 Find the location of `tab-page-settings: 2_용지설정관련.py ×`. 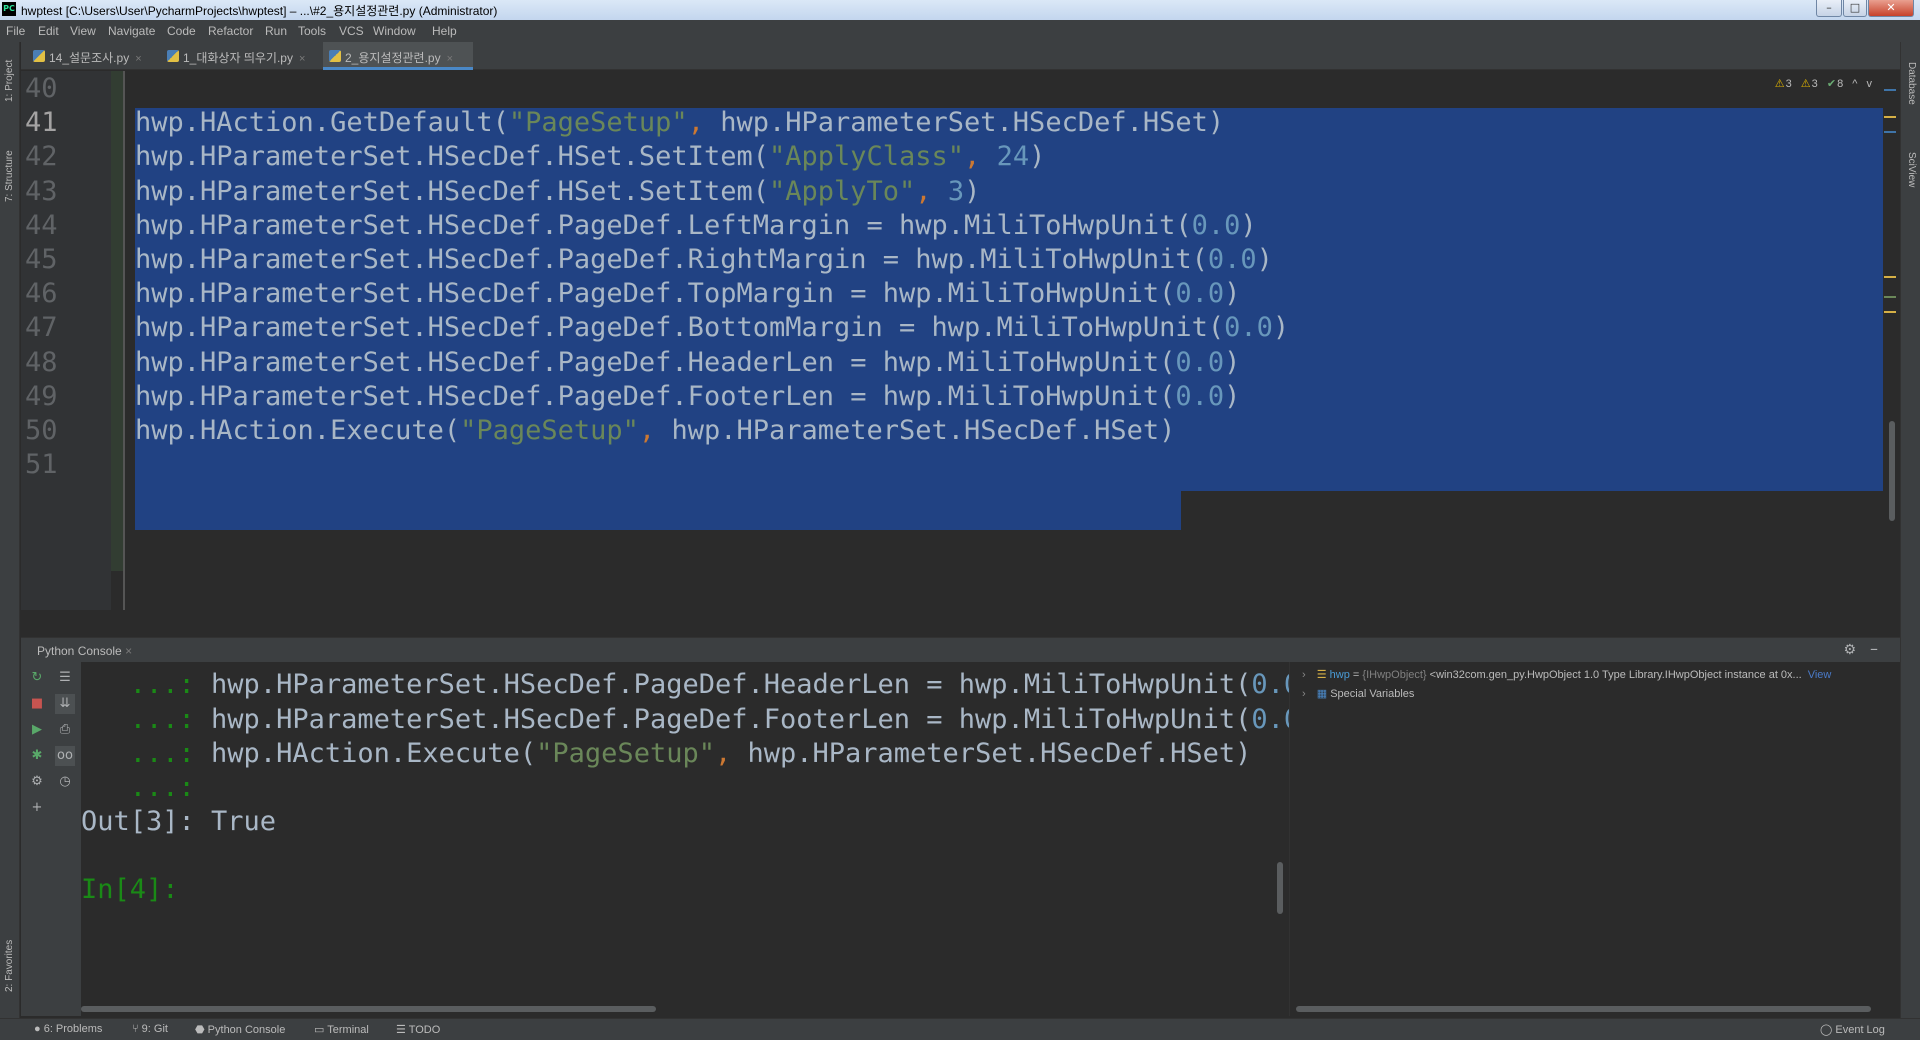

tab-page-settings: 2_용지설정관련.py × is located at coordinates (398, 56).